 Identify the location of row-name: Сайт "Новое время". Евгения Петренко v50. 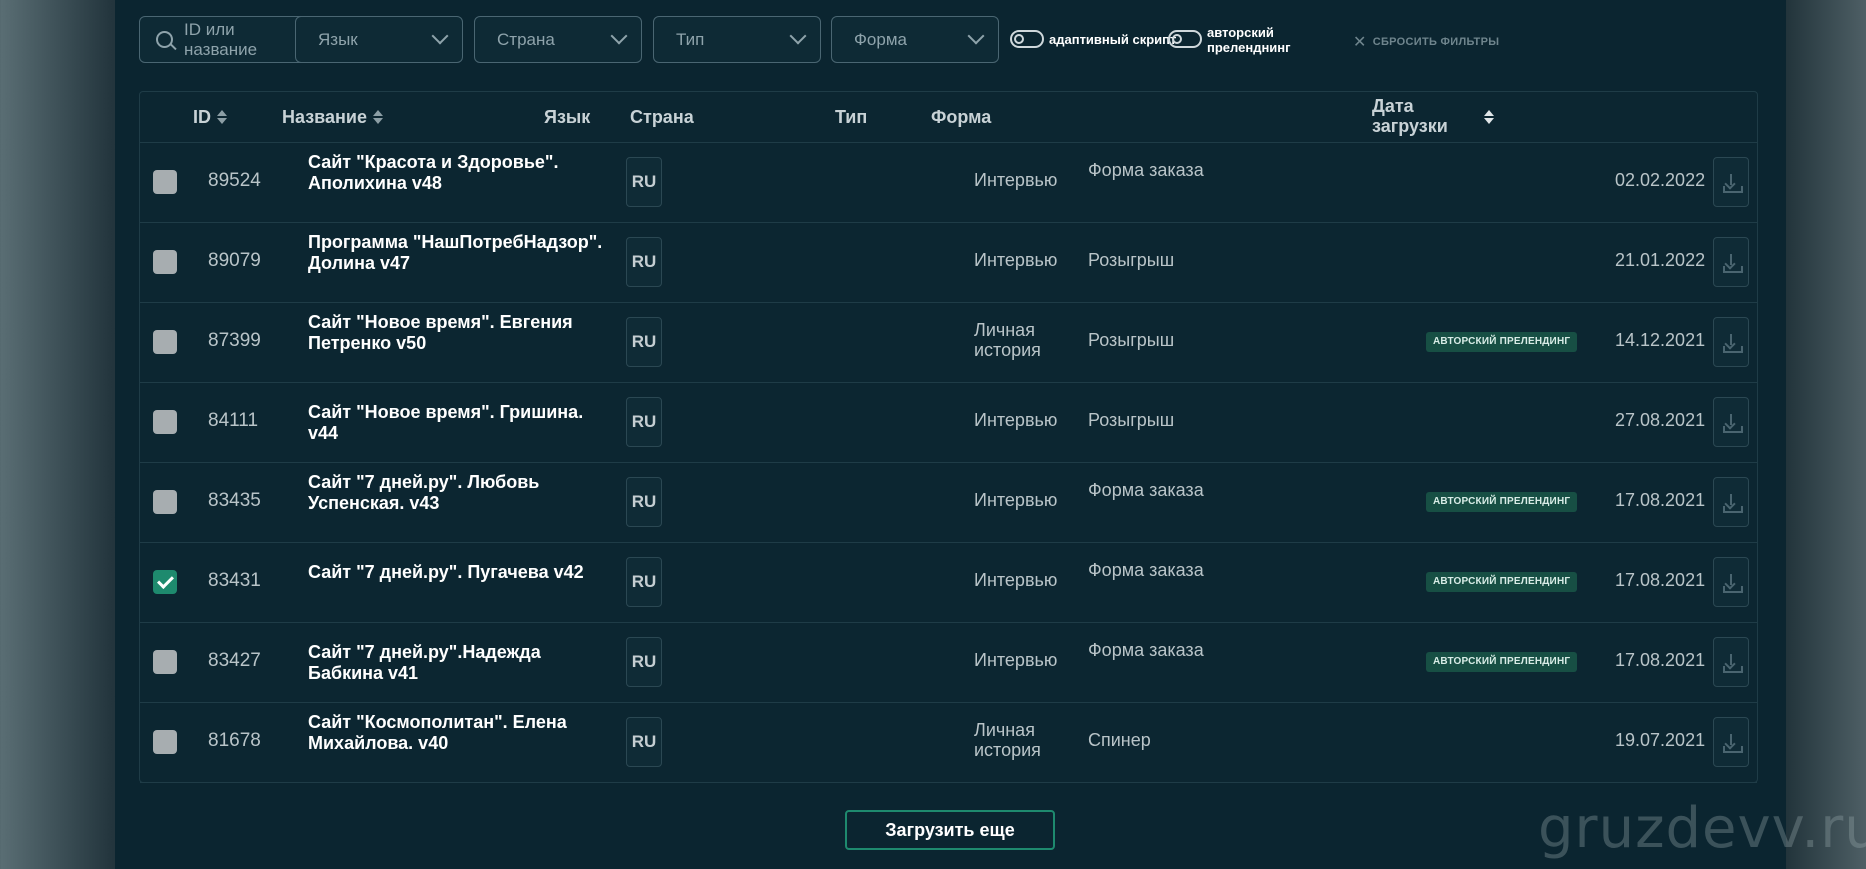
(440, 332).